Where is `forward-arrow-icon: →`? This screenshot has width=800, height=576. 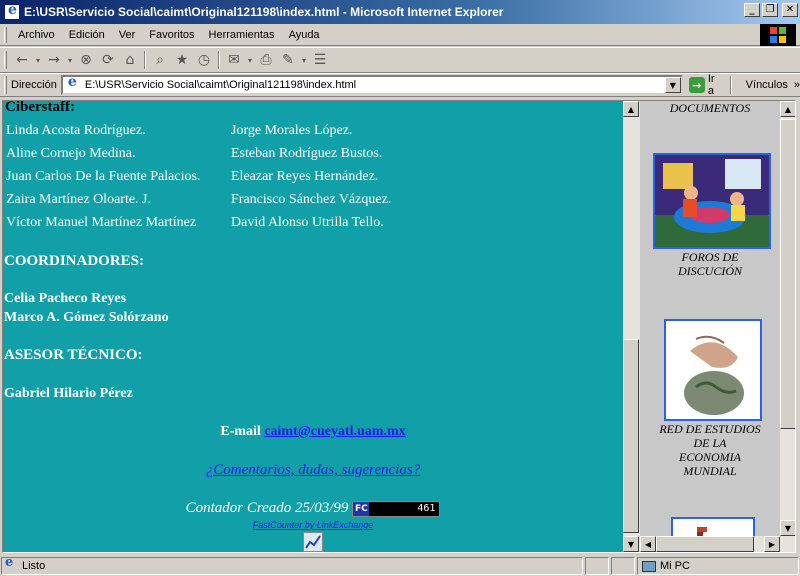
forward-arrow-icon: → is located at coordinates (54, 60).